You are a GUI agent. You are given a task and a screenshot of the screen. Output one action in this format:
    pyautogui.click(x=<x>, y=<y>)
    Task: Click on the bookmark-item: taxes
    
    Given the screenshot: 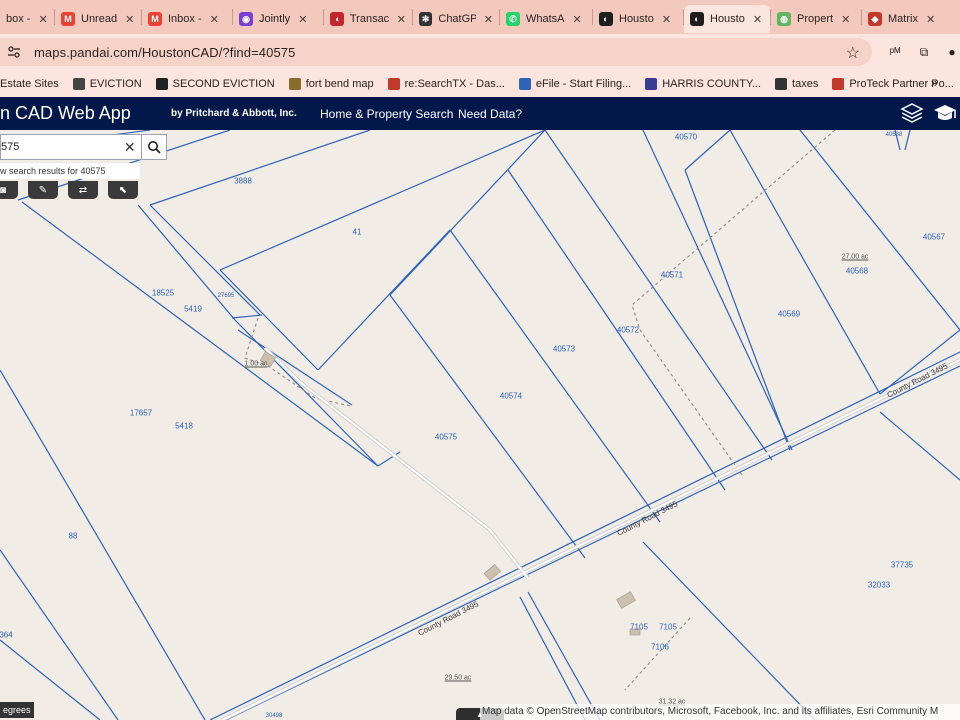 What is the action you would take?
    pyautogui.click(x=797, y=83)
    